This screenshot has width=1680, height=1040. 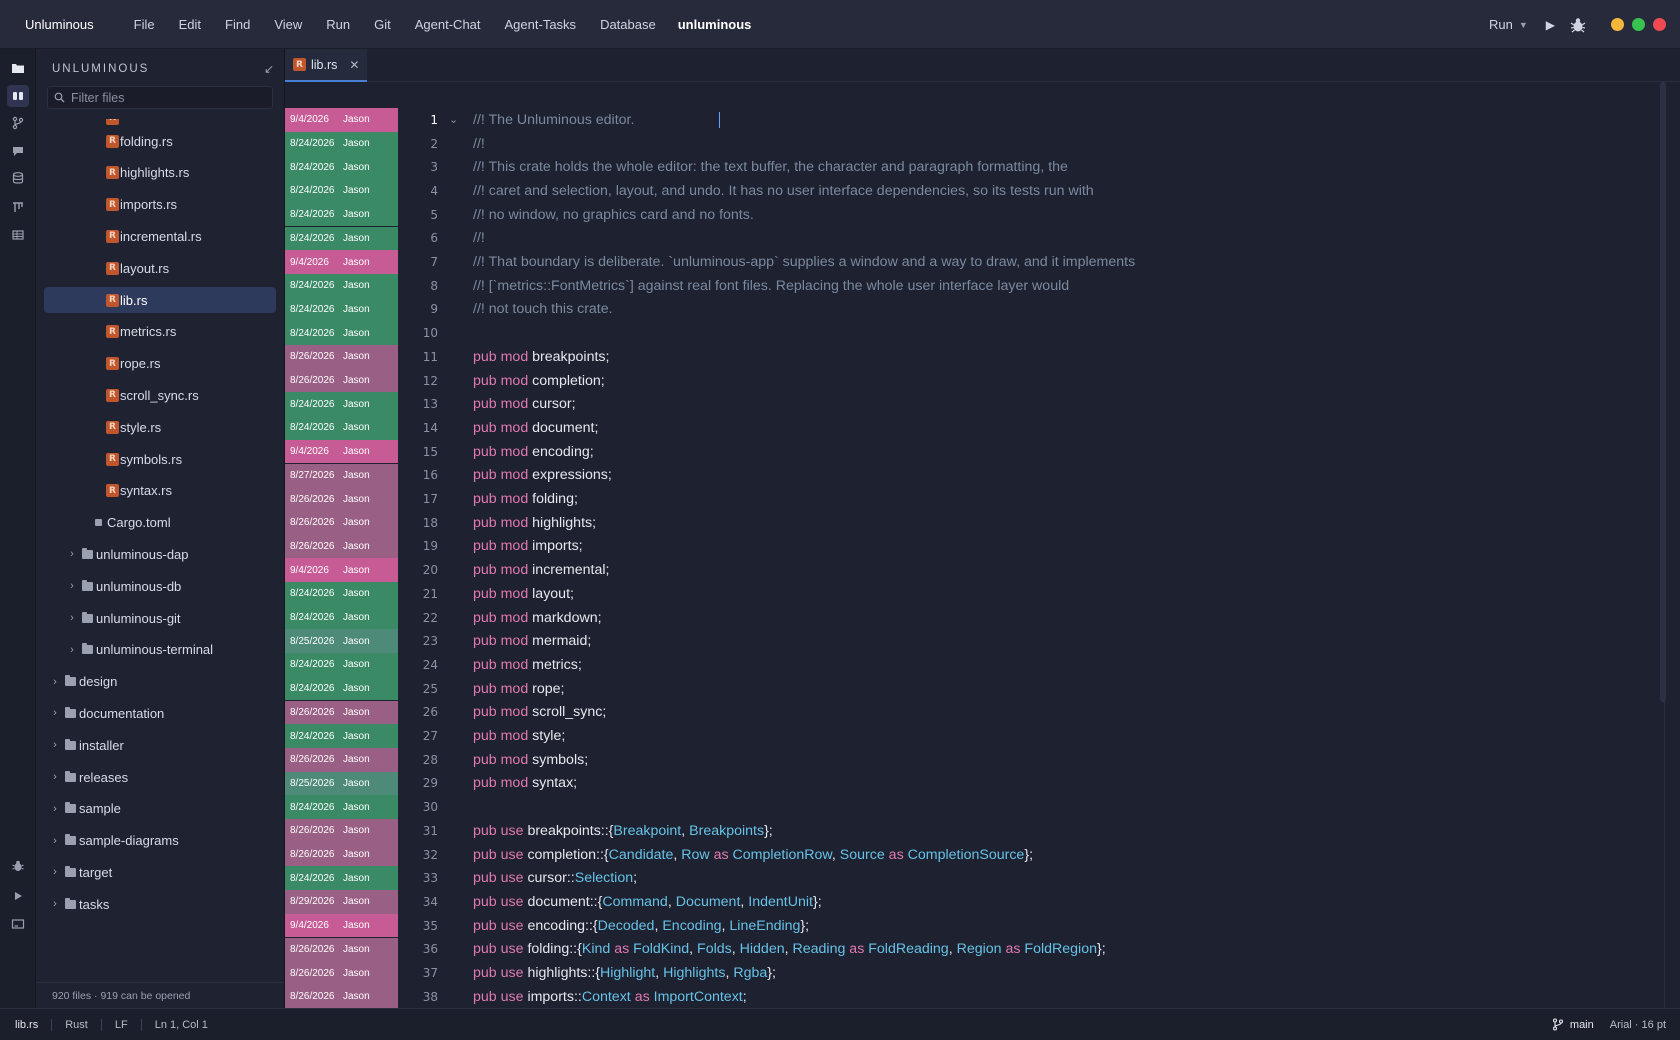 What do you see at coordinates (160, 141) in the screenshot?
I see `tree-item-folding-rs: Rfolding.rs` at bounding box center [160, 141].